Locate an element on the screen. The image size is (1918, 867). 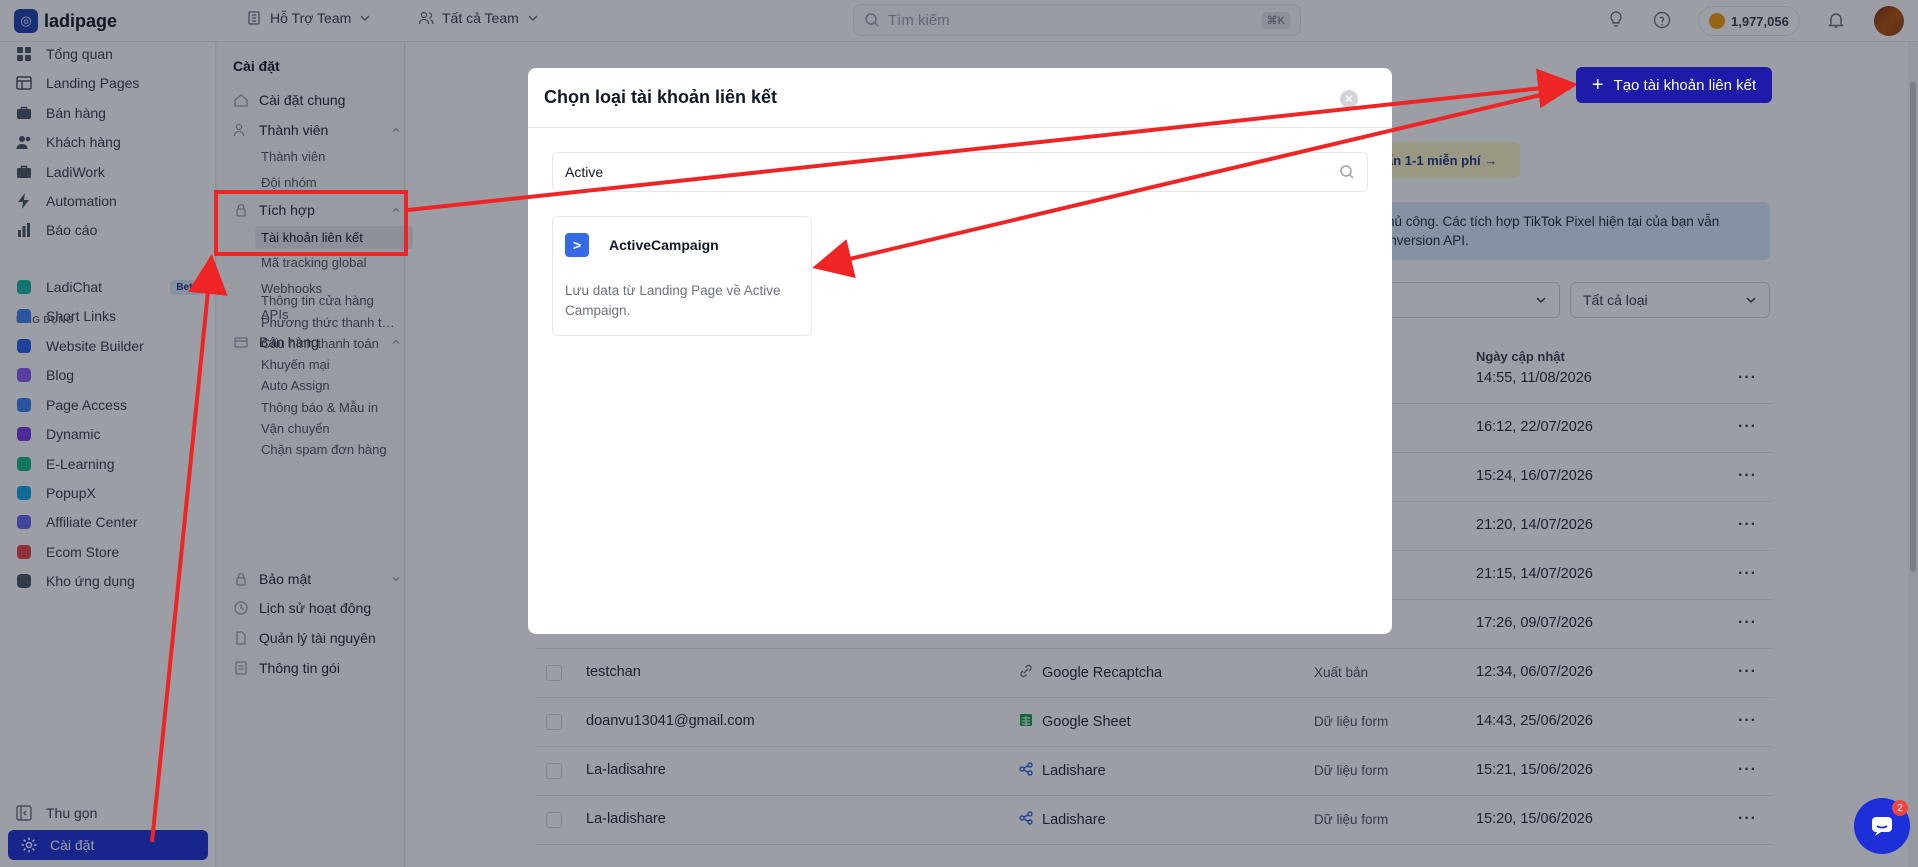
integration-search-field is located at coordinates (960, 172).